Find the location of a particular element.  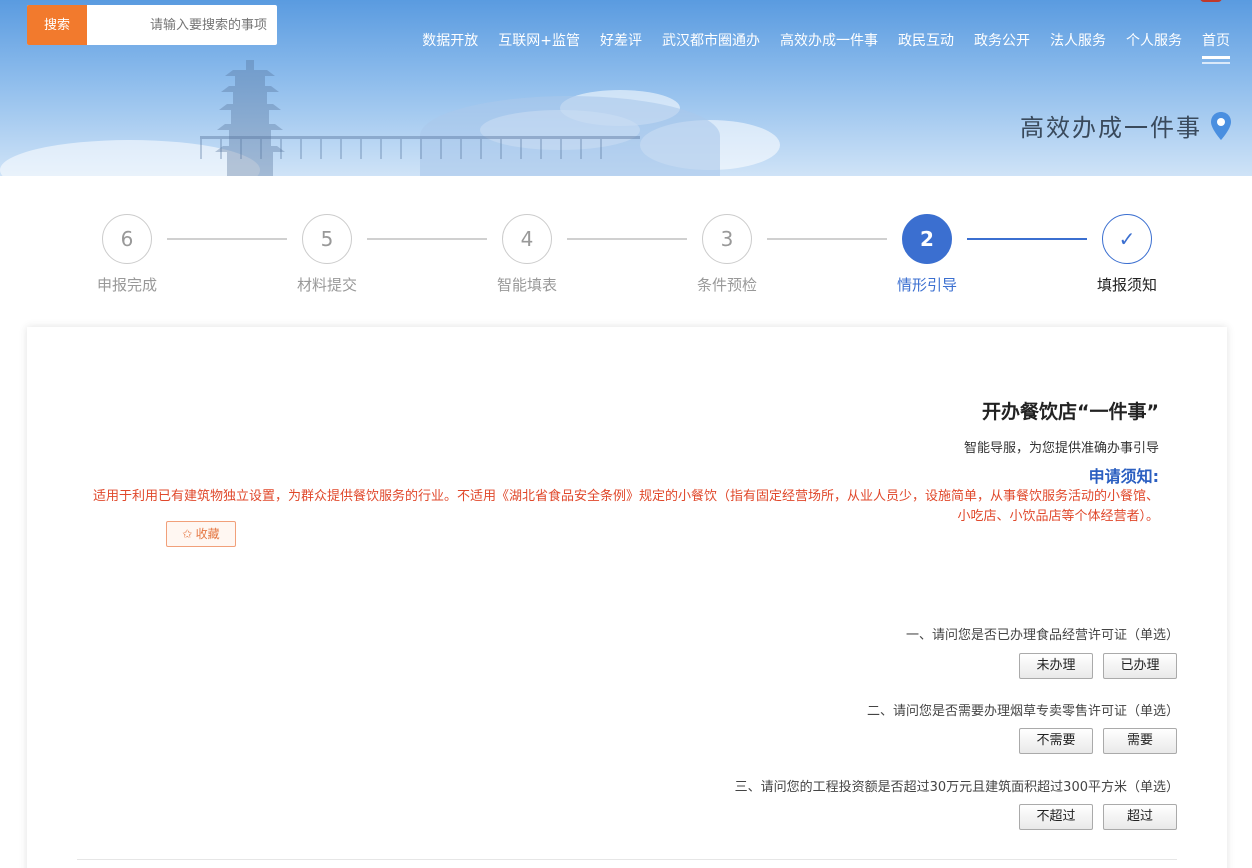

step-number: 2 is located at coordinates (927, 239).